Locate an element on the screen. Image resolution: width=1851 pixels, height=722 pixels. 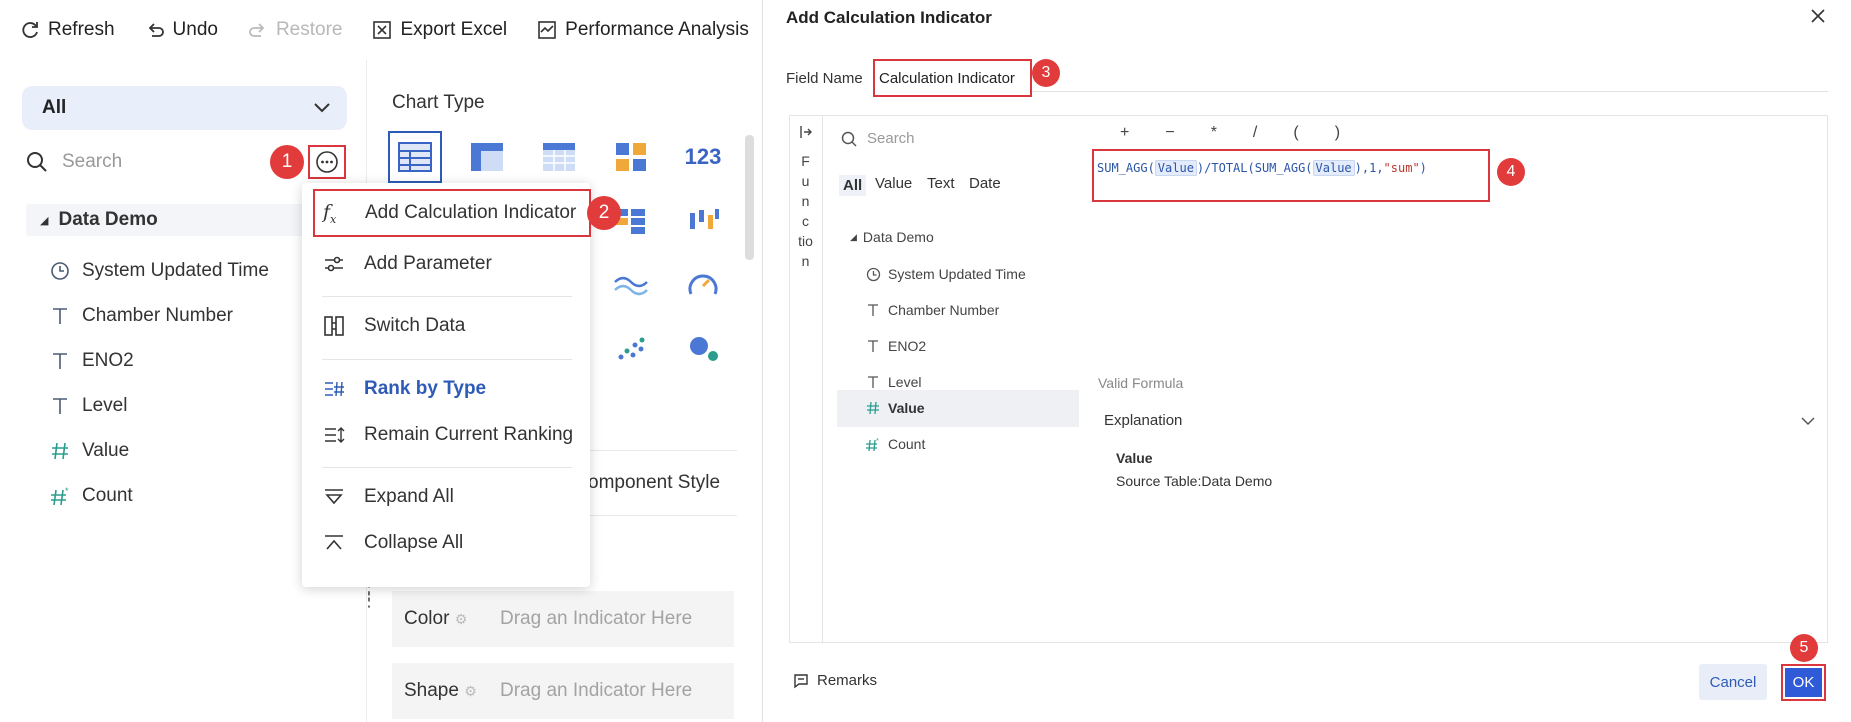
dialog-field-item-selected: Value is located at coordinates (894, 408).